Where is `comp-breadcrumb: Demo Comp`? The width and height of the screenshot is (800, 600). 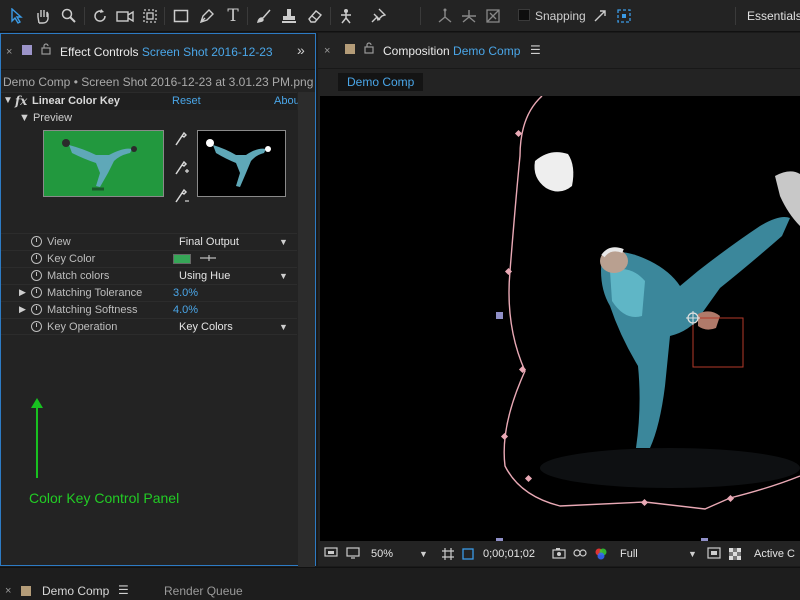
comp-breadcrumb: Demo Comp is located at coordinates (381, 82).